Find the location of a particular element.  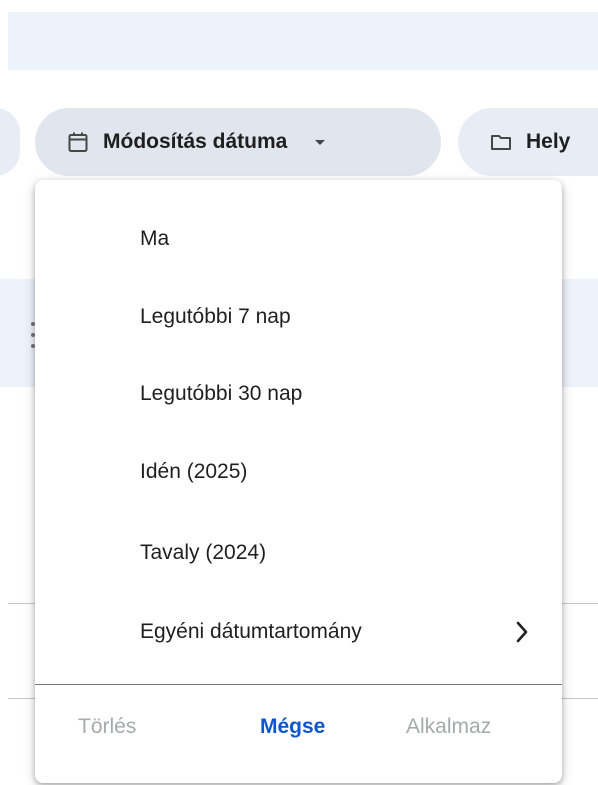

menu-item-label: Ma is located at coordinates (155, 238).